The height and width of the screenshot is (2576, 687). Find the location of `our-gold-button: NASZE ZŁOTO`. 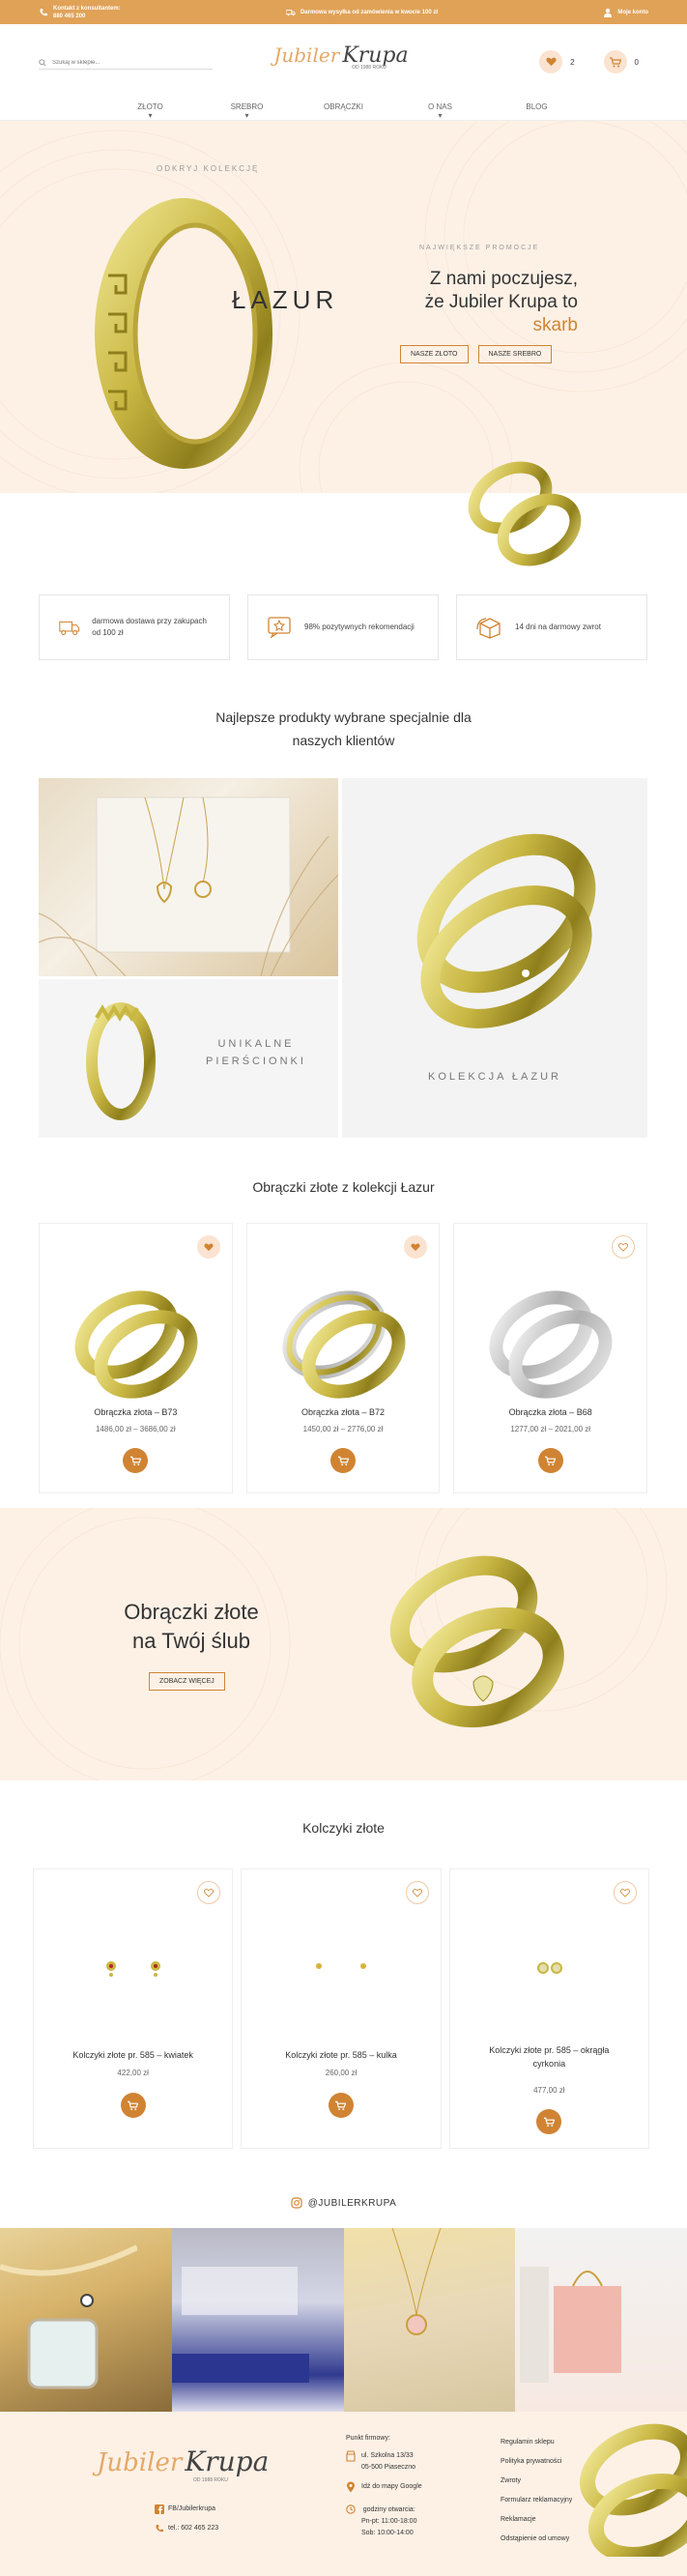

our-gold-button: NASZE ZŁOTO is located at coordinates (434, 354).